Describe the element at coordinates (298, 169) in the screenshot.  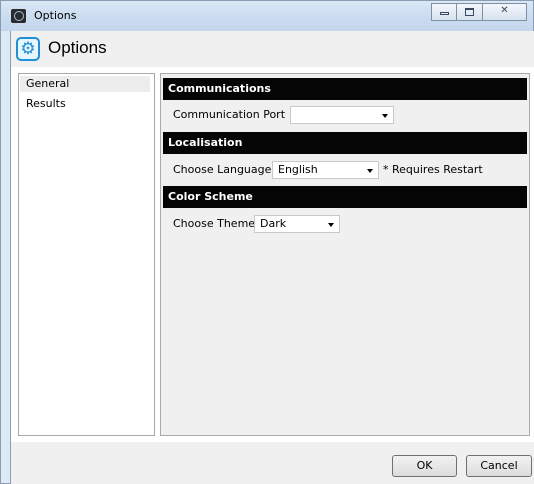
I see `language-value: English` at that location.